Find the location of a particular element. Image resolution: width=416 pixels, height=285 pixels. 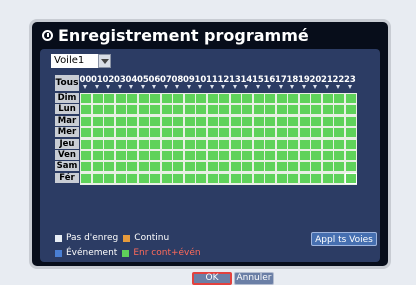

hour-header-11: 11 is located at coordinates (212, 83).